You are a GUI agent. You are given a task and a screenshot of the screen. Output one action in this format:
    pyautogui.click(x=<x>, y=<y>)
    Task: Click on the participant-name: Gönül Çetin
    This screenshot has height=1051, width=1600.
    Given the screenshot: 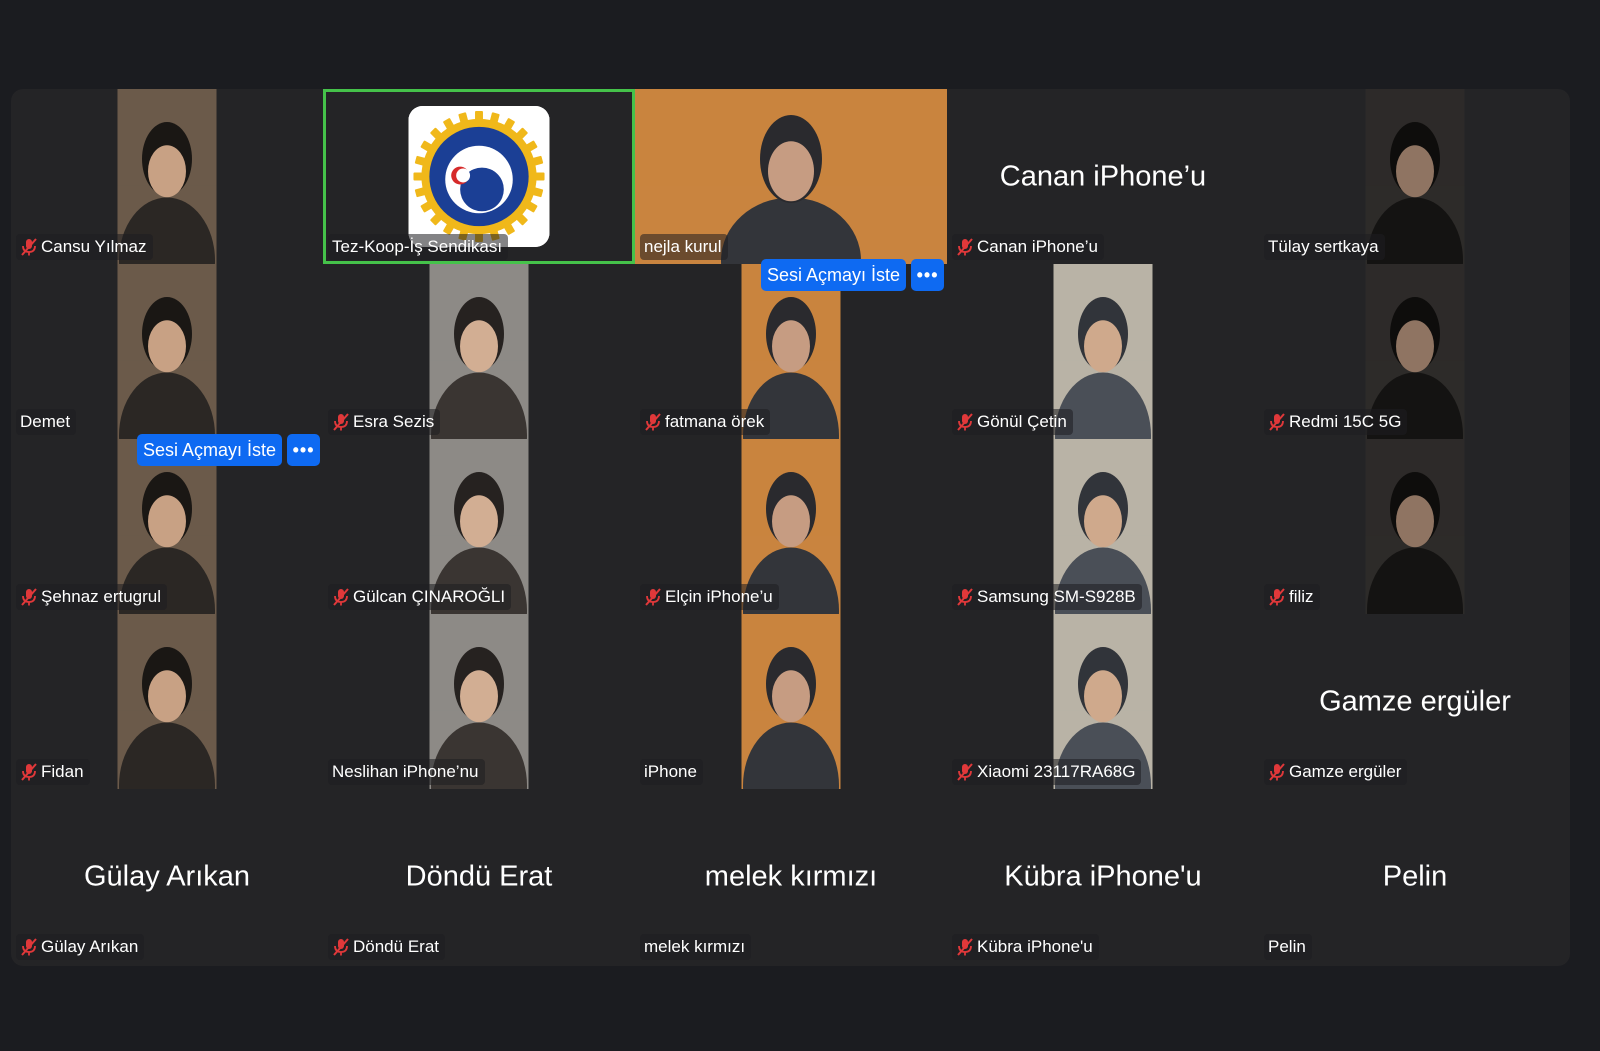 What is the action you would take?
    pyautogui.click(x=1022, y=421)
    